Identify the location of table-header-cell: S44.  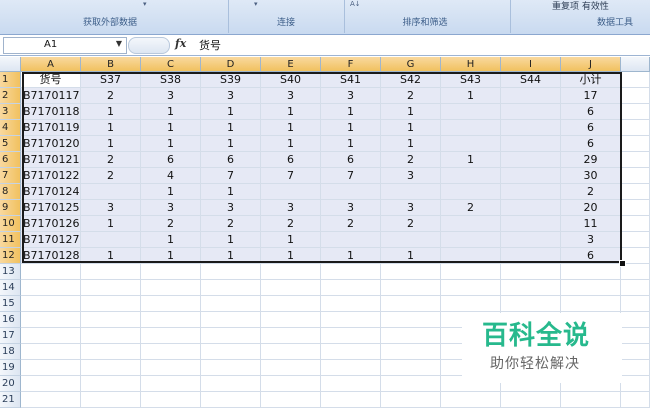
(531, 80).